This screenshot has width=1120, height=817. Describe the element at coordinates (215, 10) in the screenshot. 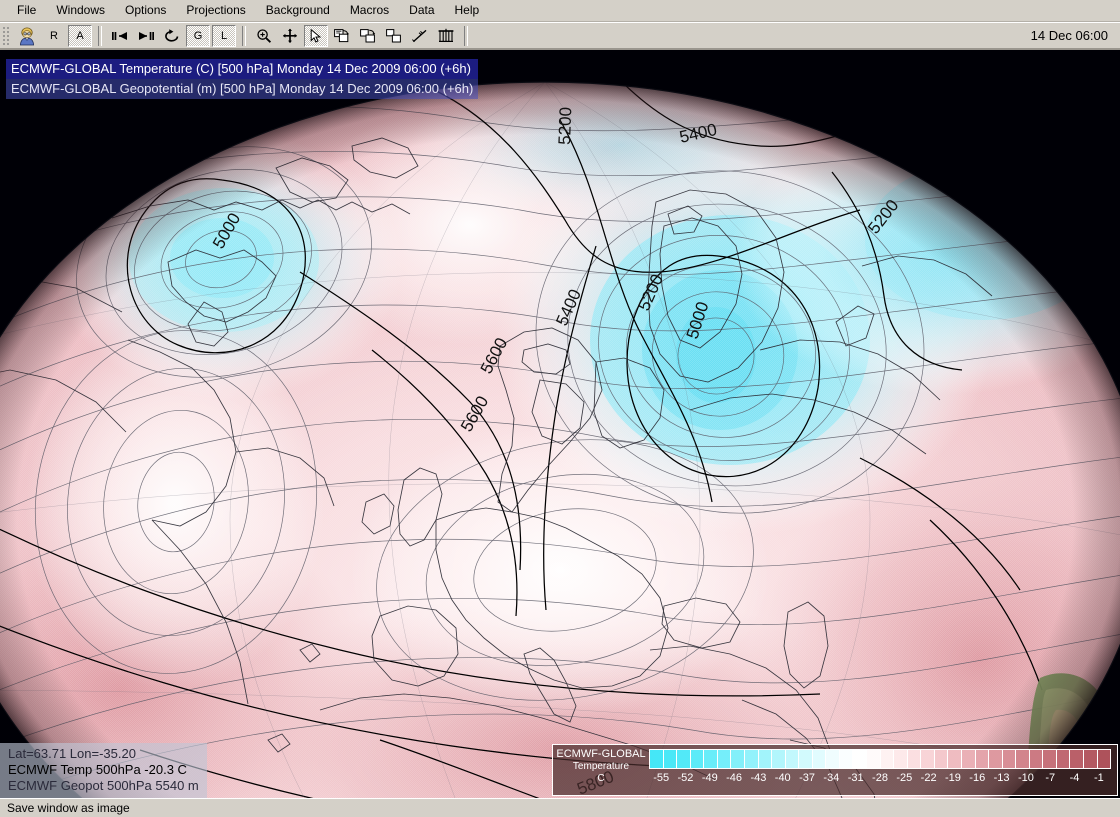

I see `menu-projections: Projections` at that location.